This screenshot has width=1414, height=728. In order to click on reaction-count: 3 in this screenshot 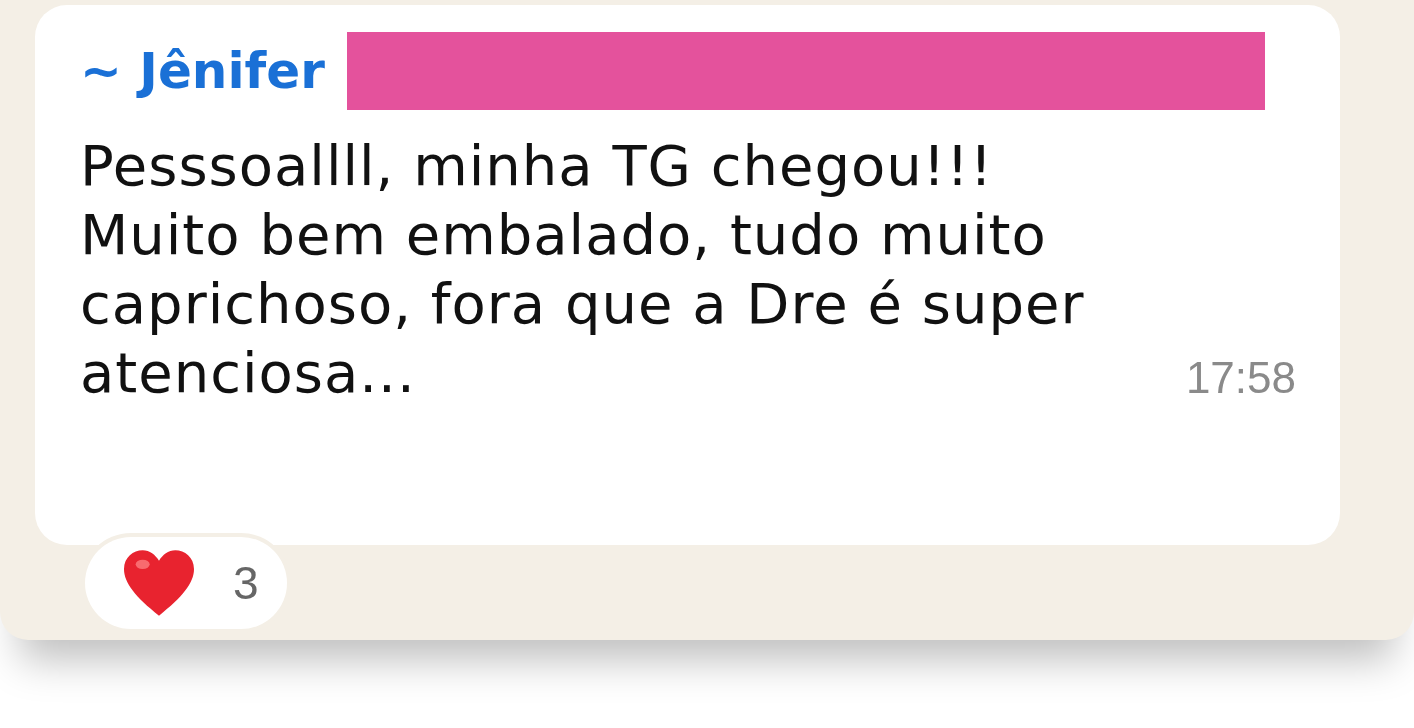, I will do `click(246, 583)`.